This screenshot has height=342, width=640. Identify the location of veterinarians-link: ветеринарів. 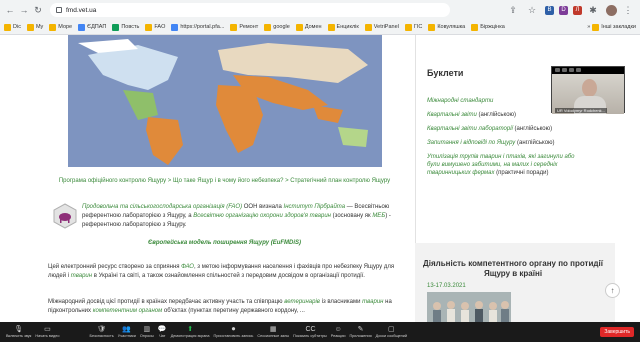
(302, 302).